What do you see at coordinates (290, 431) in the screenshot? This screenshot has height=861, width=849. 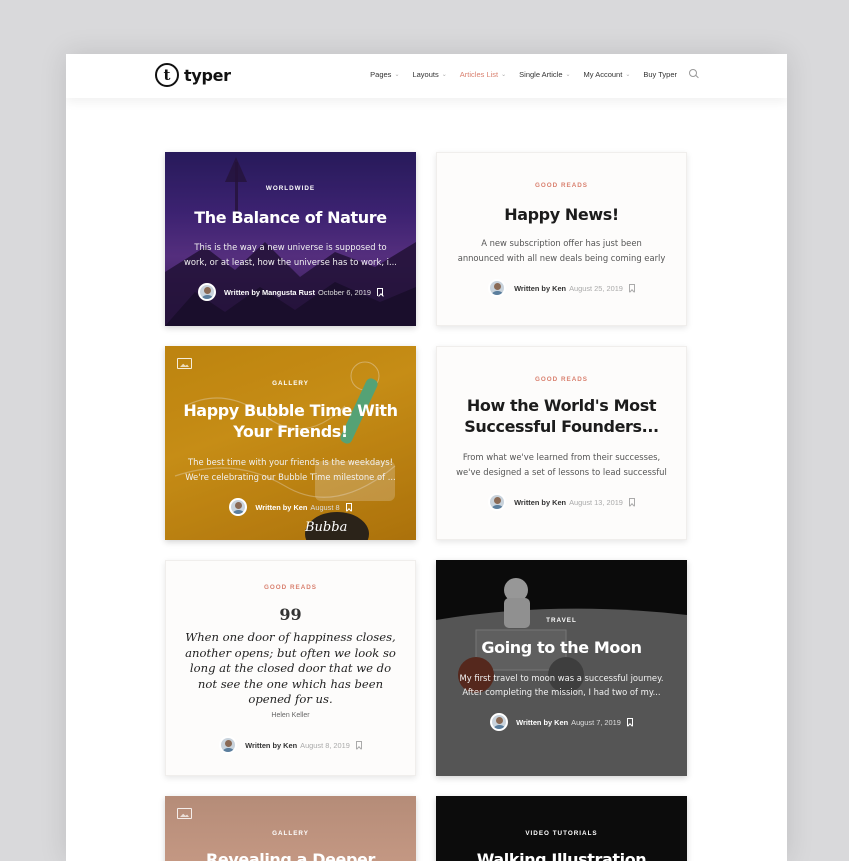 I see `card-title-line: Your Friends!` at bounding box center [290, 431].